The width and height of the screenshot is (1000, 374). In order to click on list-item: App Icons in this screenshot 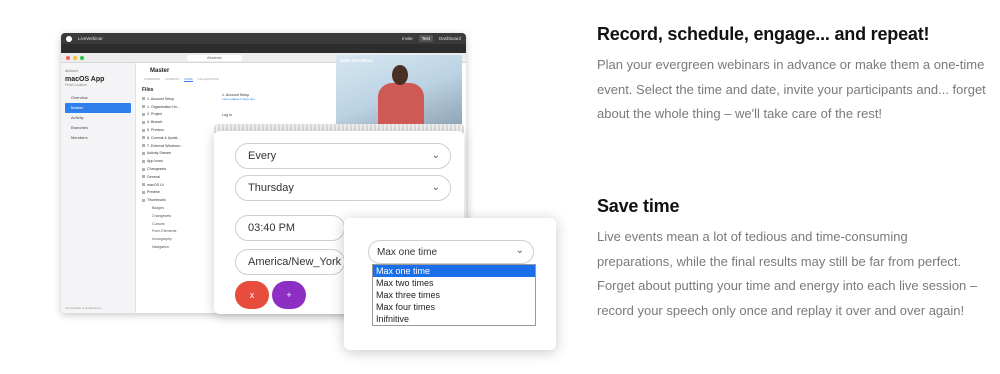, I will do `click(178, 161)`.